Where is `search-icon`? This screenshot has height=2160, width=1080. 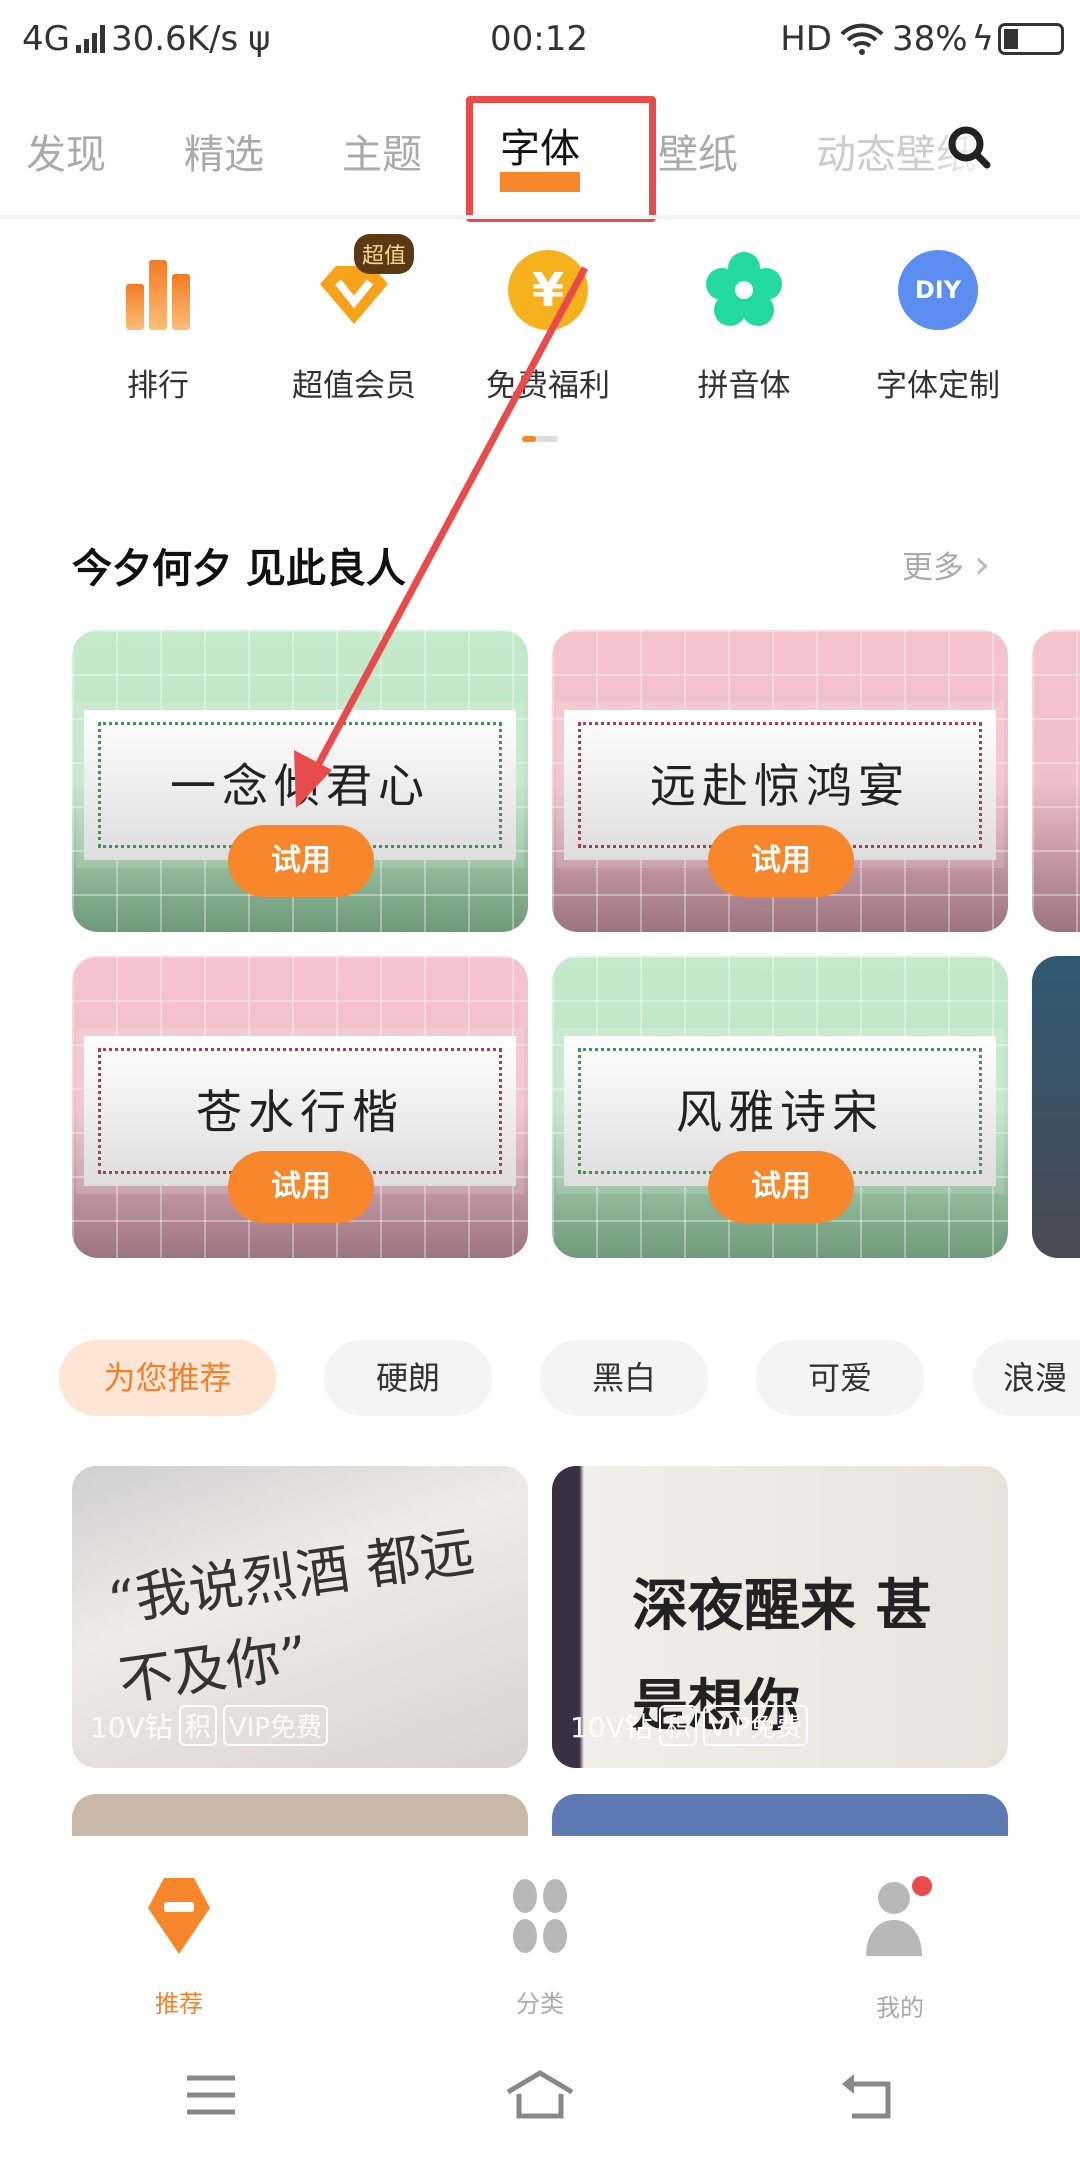 search-icon is located at coordinates (969, 147).